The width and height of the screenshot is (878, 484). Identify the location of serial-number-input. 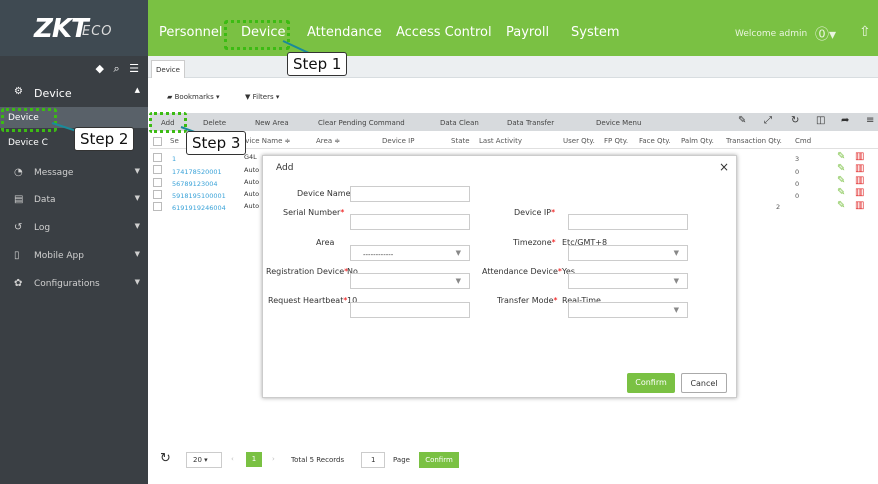
(410, 222).